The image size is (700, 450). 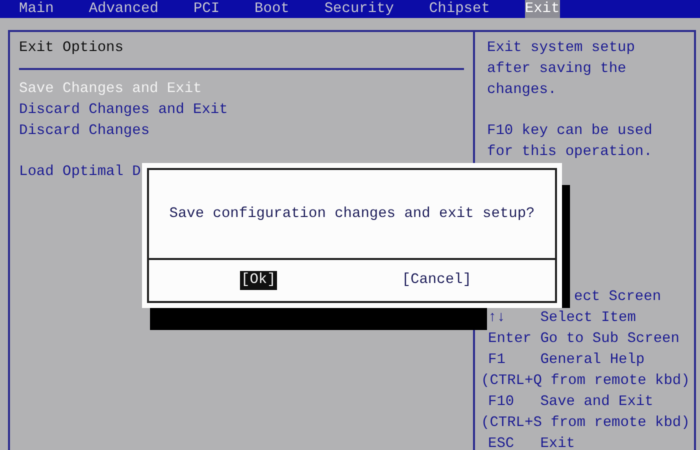 I want to click on section-title: Exit Options, so click(x=71, y=48).